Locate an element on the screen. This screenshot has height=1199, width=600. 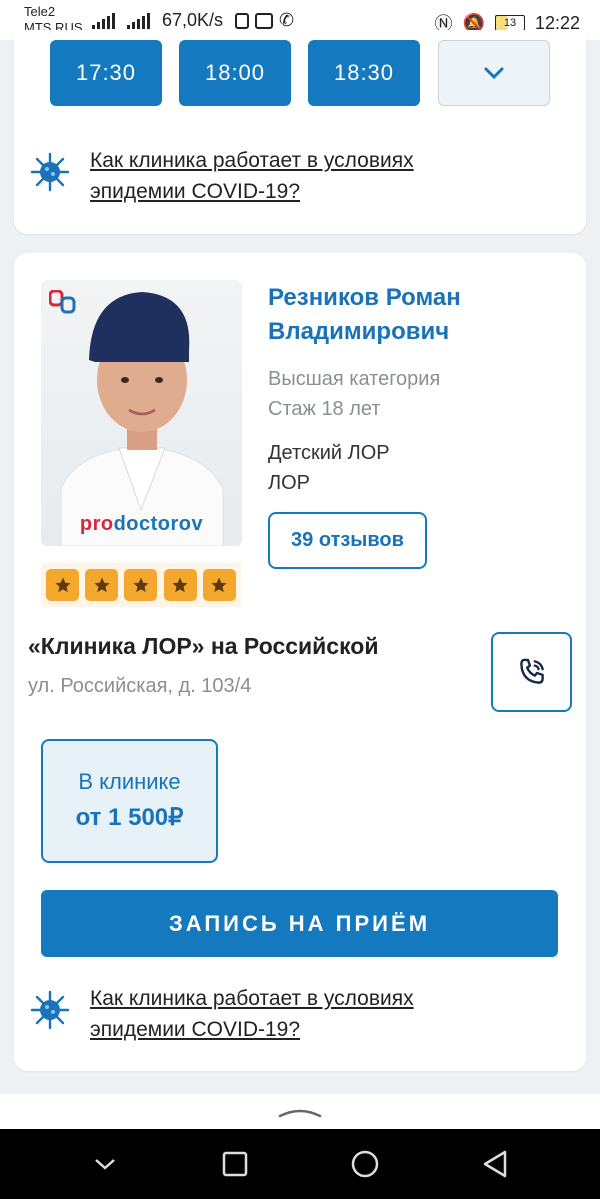
time-slot-button: 17:30 is located at coordinates (106, 73).